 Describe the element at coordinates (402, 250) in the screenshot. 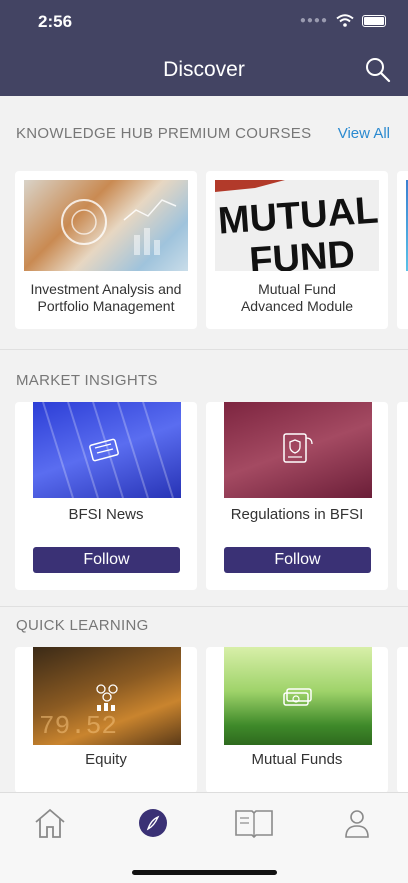

I see `course-card-partial` at that location.